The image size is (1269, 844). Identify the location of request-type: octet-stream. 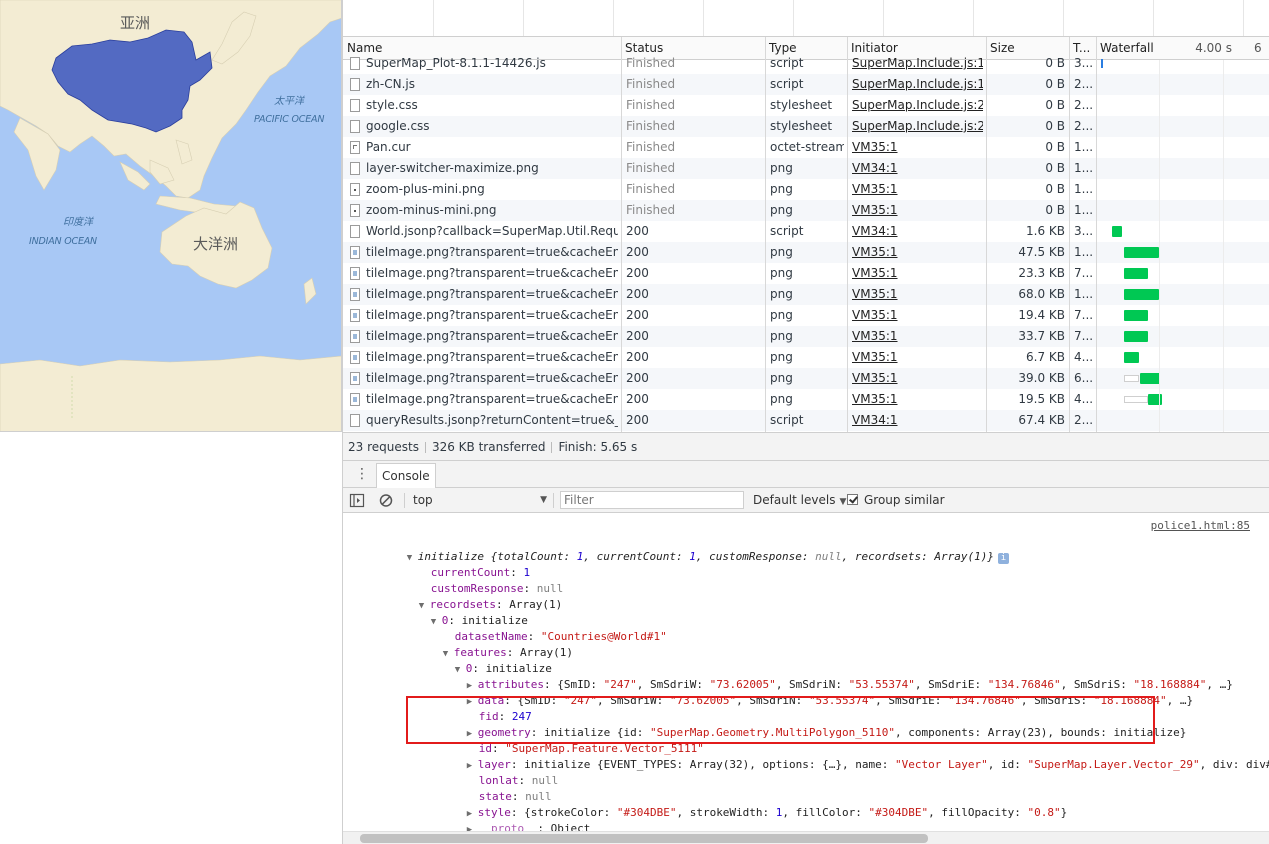
(807, 147).